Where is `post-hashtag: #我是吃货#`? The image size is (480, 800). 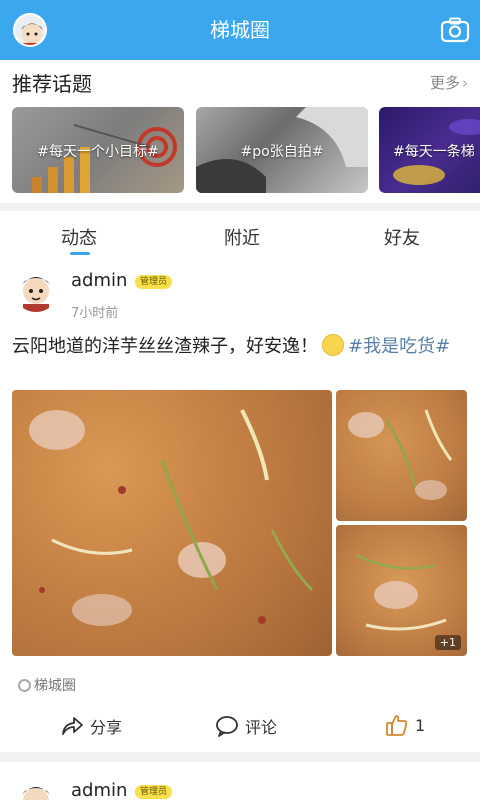
post-hashtag: #我是吃货# is located at coordinates (399, 346).